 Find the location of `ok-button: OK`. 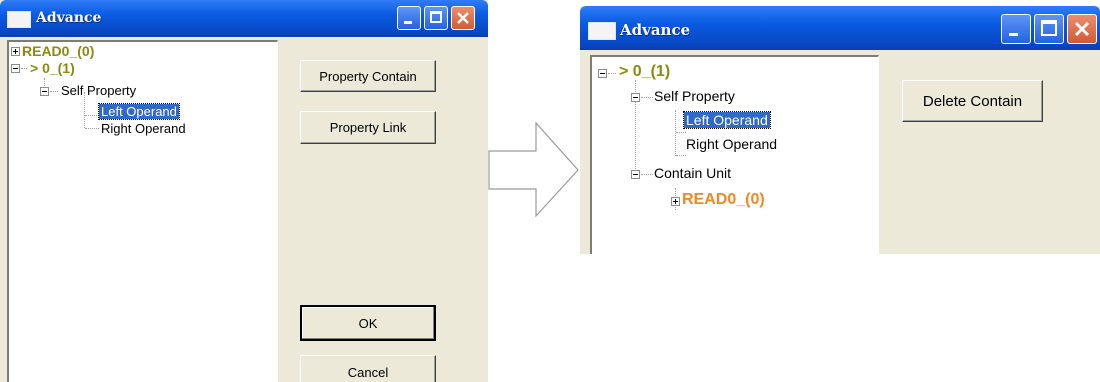

ok-button: OK is located at coordinates (368, 323).